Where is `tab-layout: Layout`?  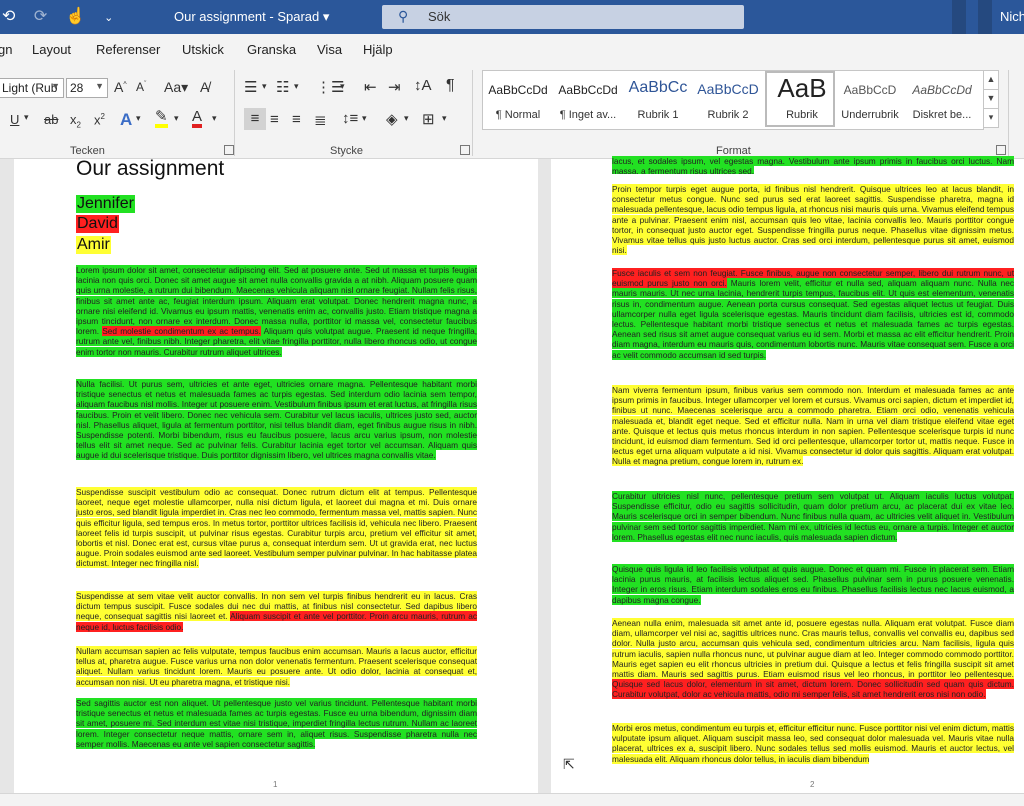 tab-layout: Layout is located at coordinates (51, 49).